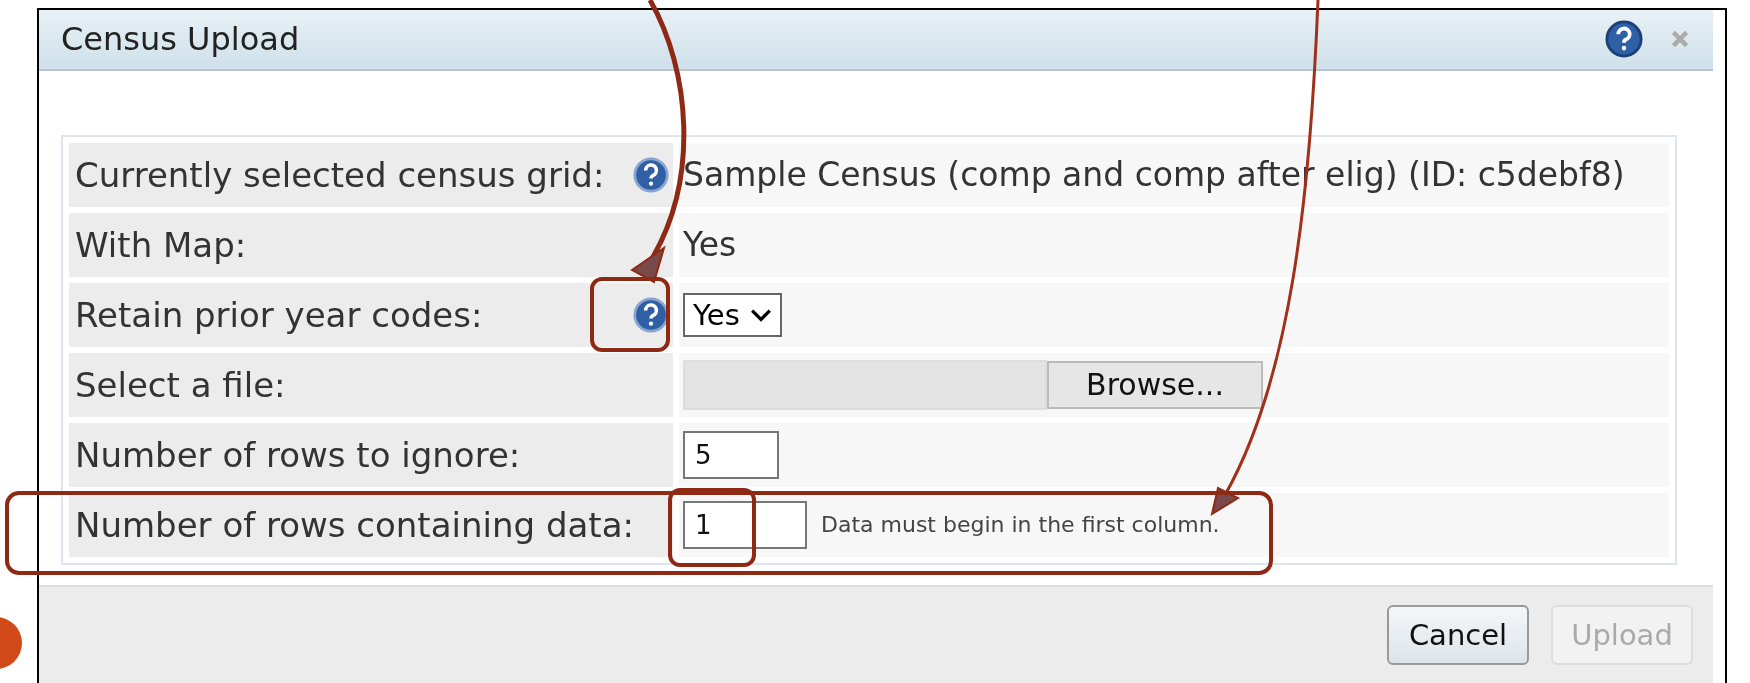 This screenshot has height=683, width=1750. Describe the element at coordinates (180, 384) in the screenshot. I see `field-label: Select a file:` at that location.